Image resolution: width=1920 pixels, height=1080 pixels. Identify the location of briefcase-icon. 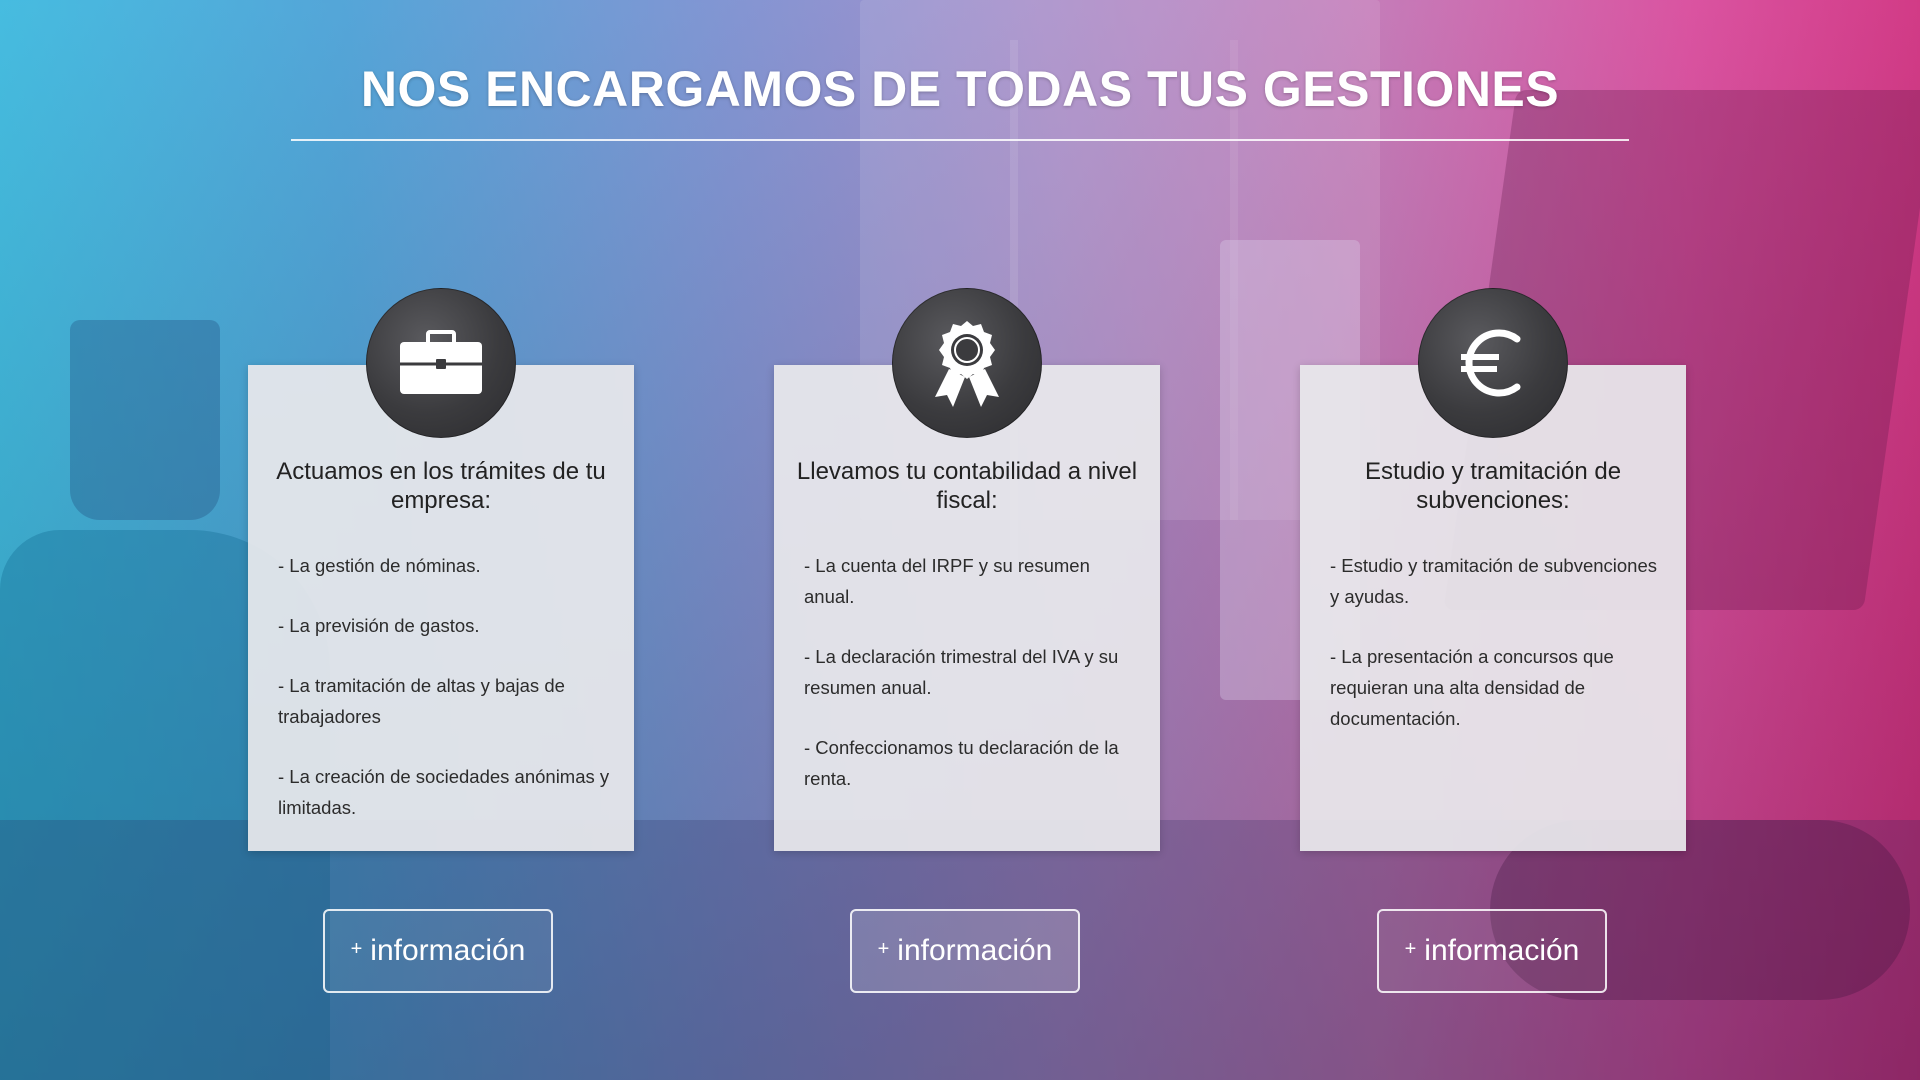
(441, 363).